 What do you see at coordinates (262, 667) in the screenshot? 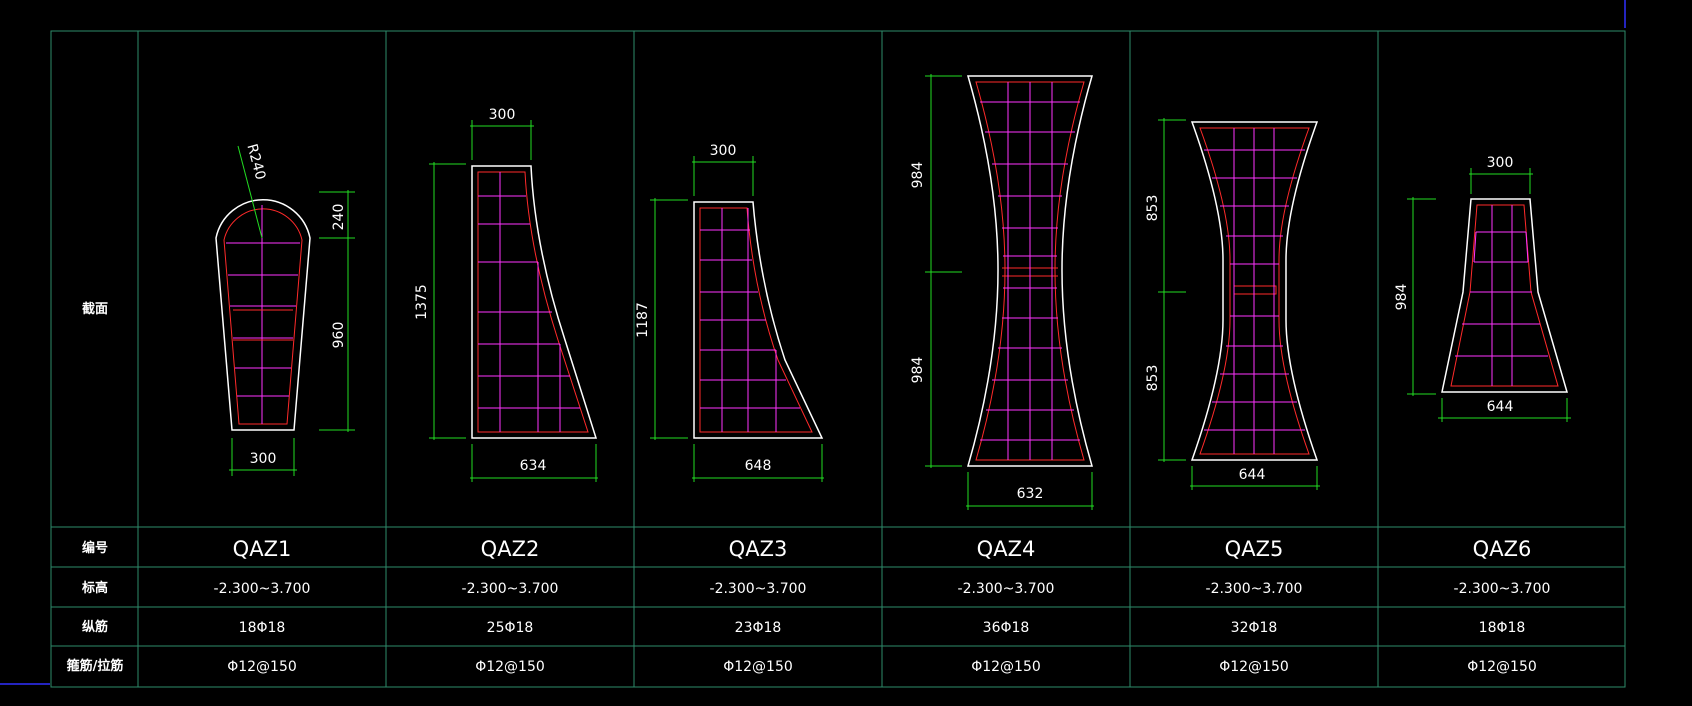
I see `stirrup-qaz1: Φ12@150` at bounding box center [262, 667].